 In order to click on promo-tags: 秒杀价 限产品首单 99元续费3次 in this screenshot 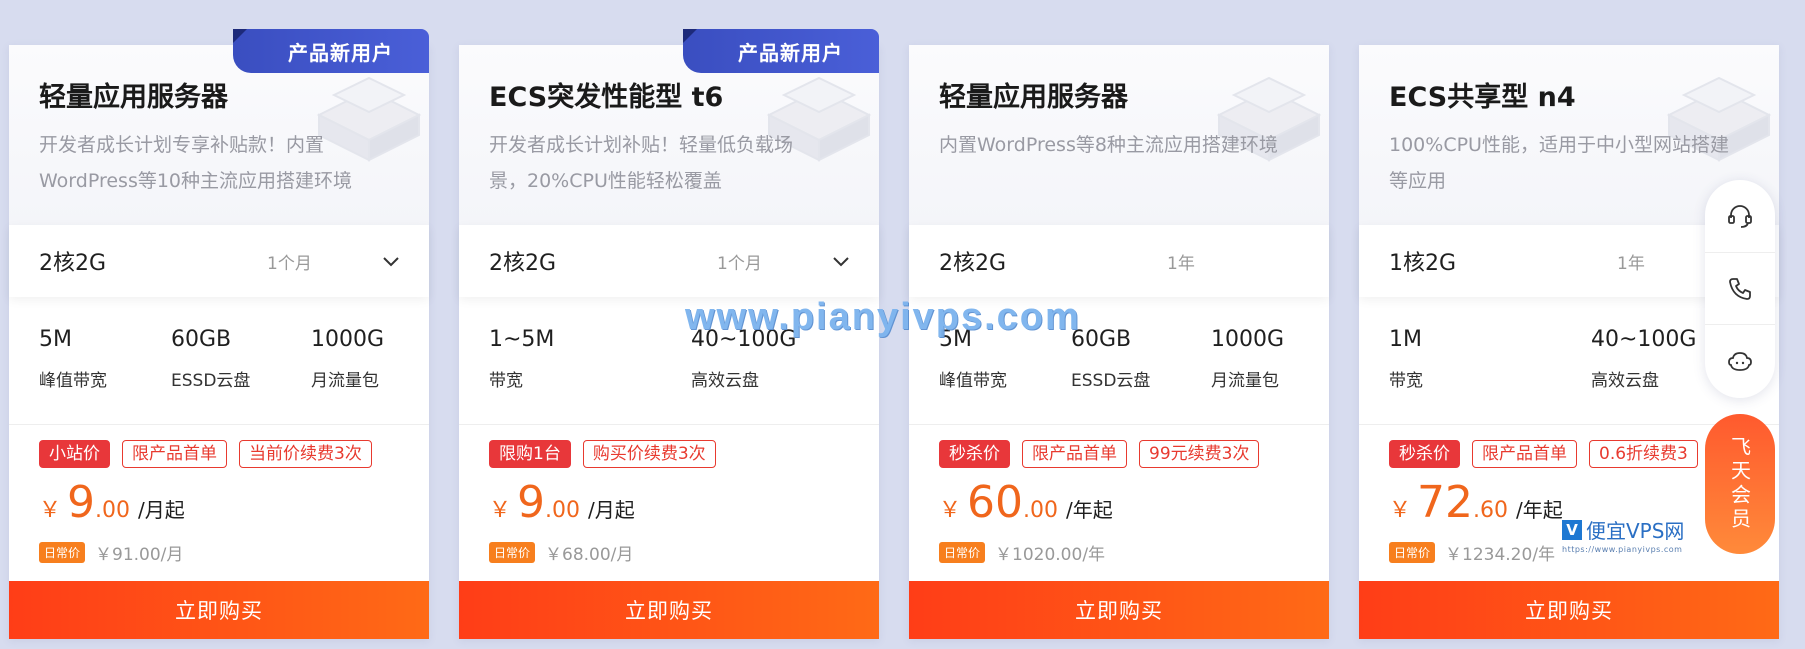, I will do `click(1099, 454)`.